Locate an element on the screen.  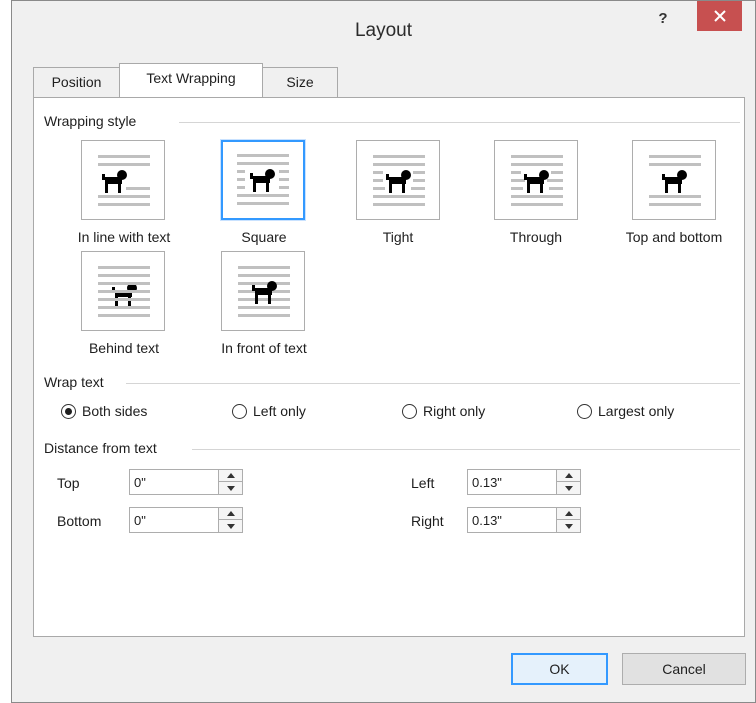
wrap-option-behind-label: Behind text is located at coordinates (124, 348).